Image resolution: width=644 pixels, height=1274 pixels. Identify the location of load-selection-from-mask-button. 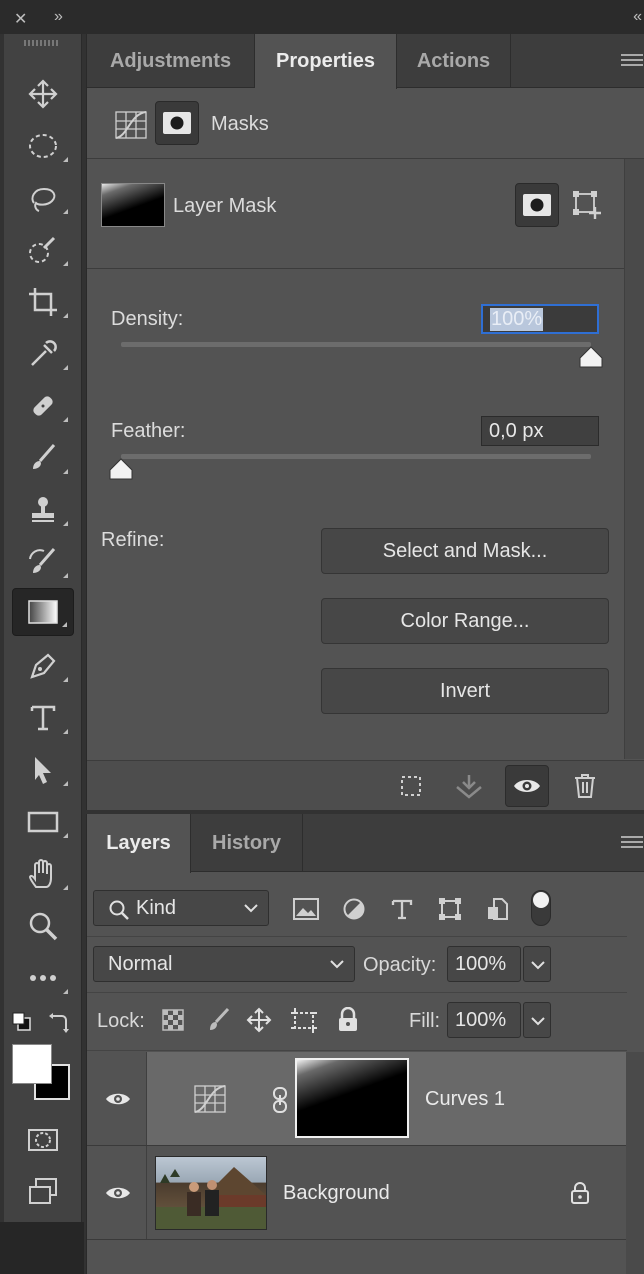
(411, 786).